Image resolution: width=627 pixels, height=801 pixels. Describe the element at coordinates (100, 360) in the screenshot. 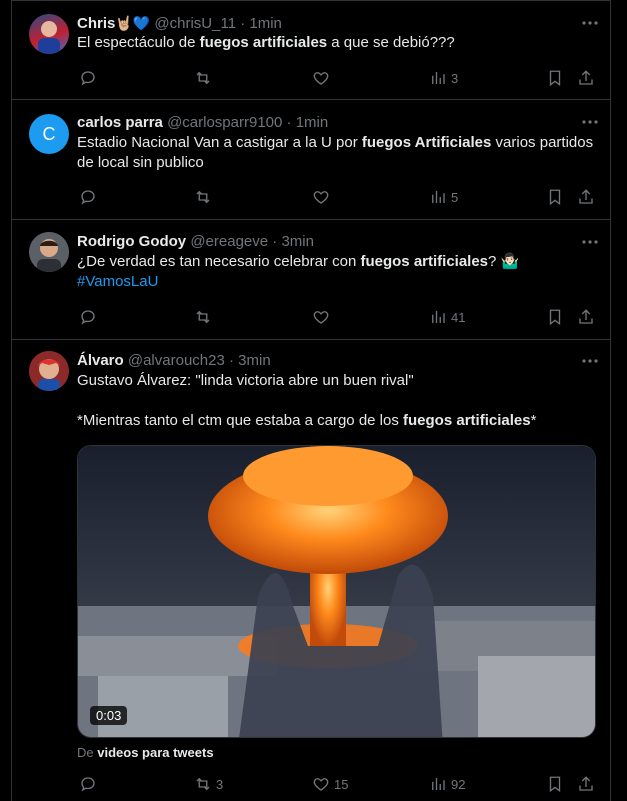

I see `user-name: Álvaro` at that location.